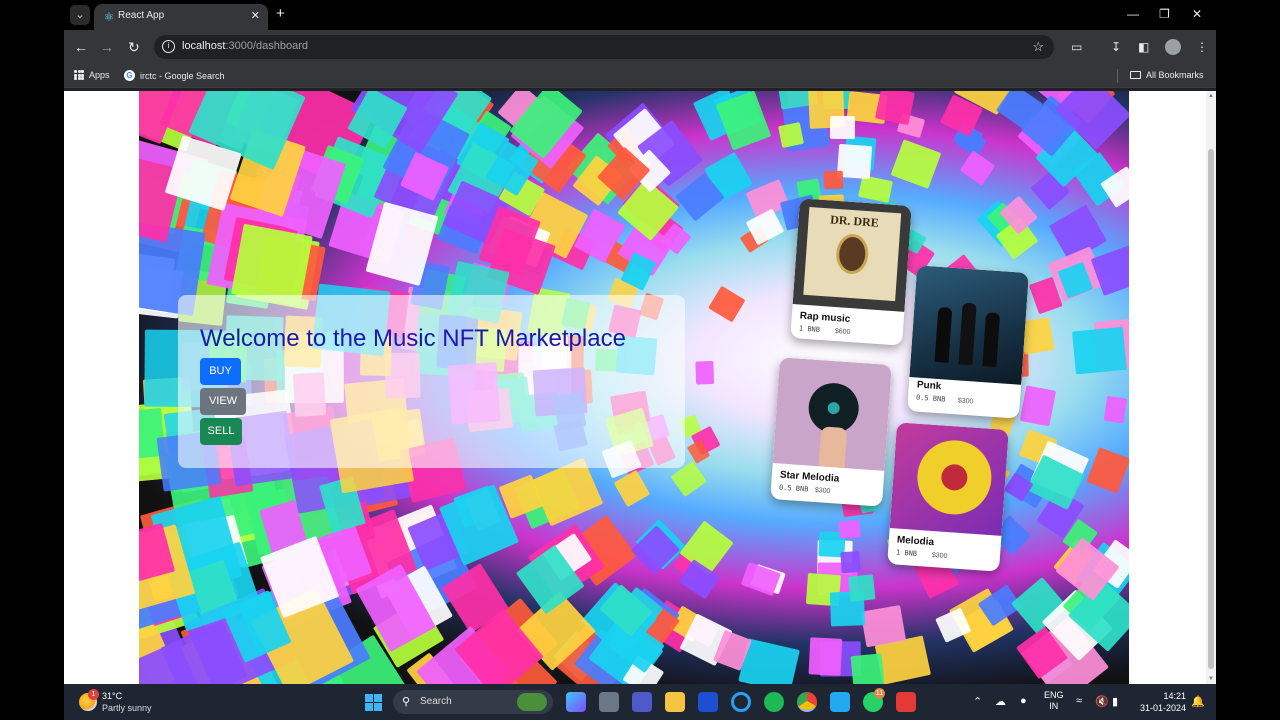 This screenshot has width=1280, height=720. I want to click on new-tab-button: +, so click(280, 14).